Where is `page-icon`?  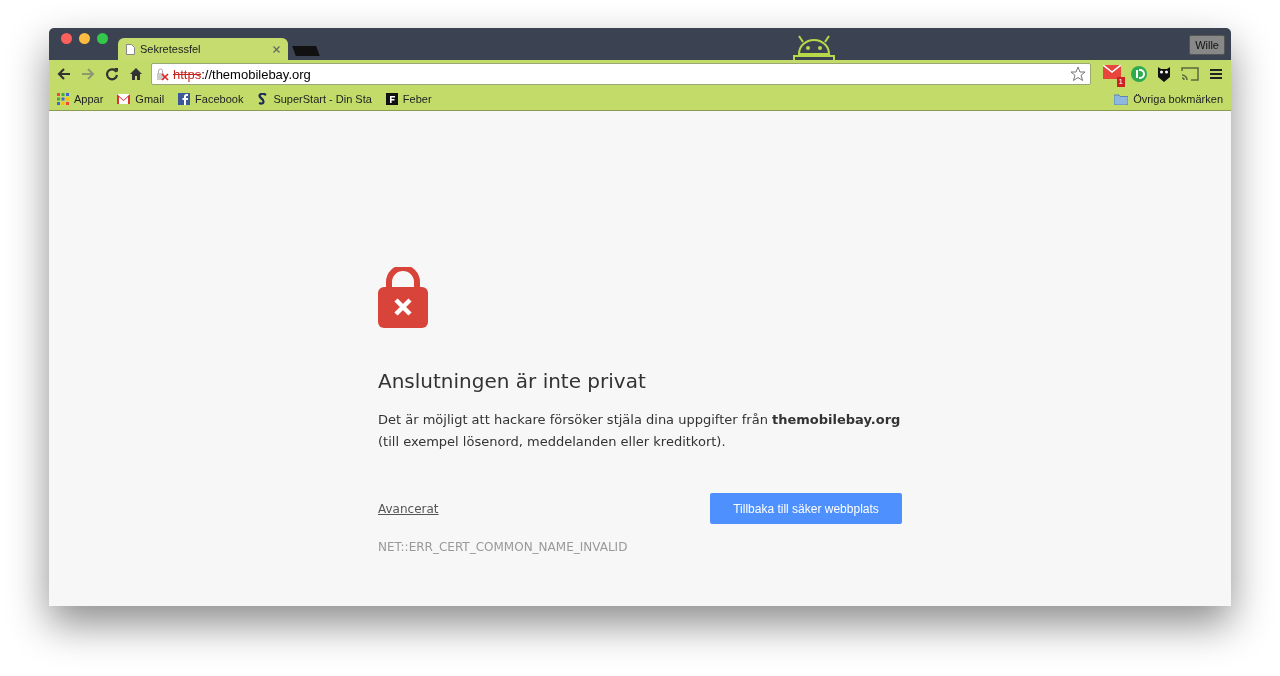 page-icon is located at coordinates (130, 49).